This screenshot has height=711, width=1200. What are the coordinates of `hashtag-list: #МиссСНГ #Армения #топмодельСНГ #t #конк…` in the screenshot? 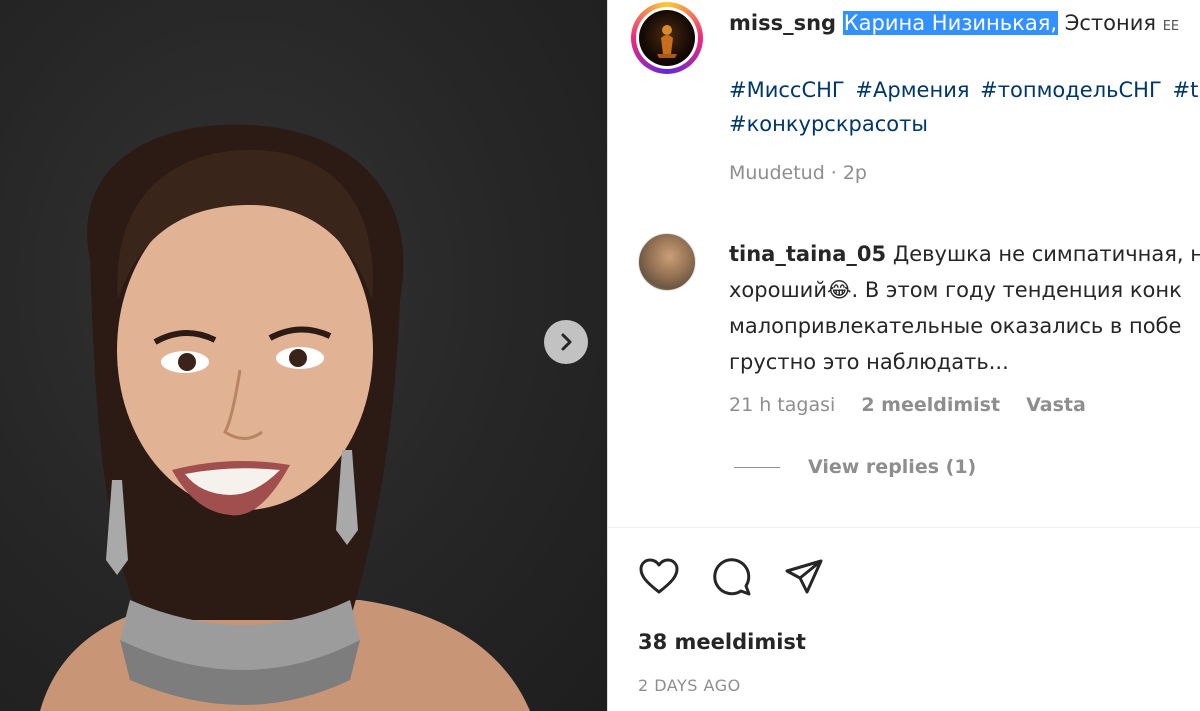 It's located at (964, 107).